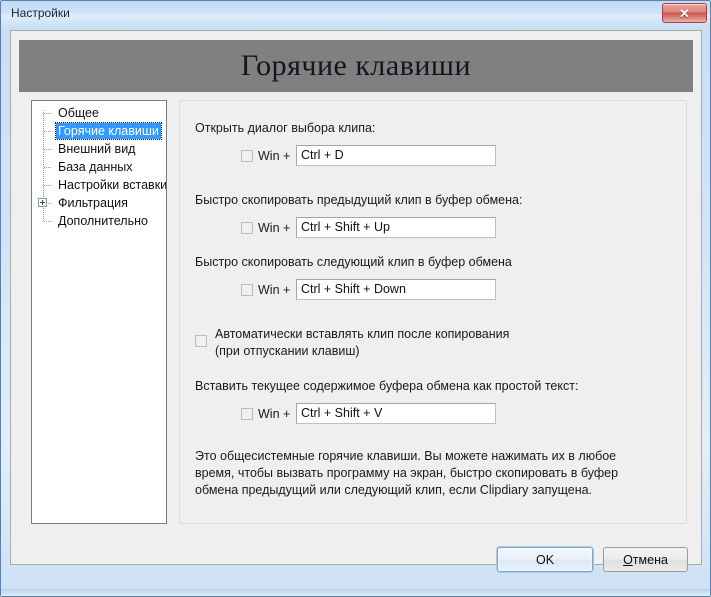 This screenshot has width=711, height=597. I want to click on cancel-button: Отмена, so click(645, 559).